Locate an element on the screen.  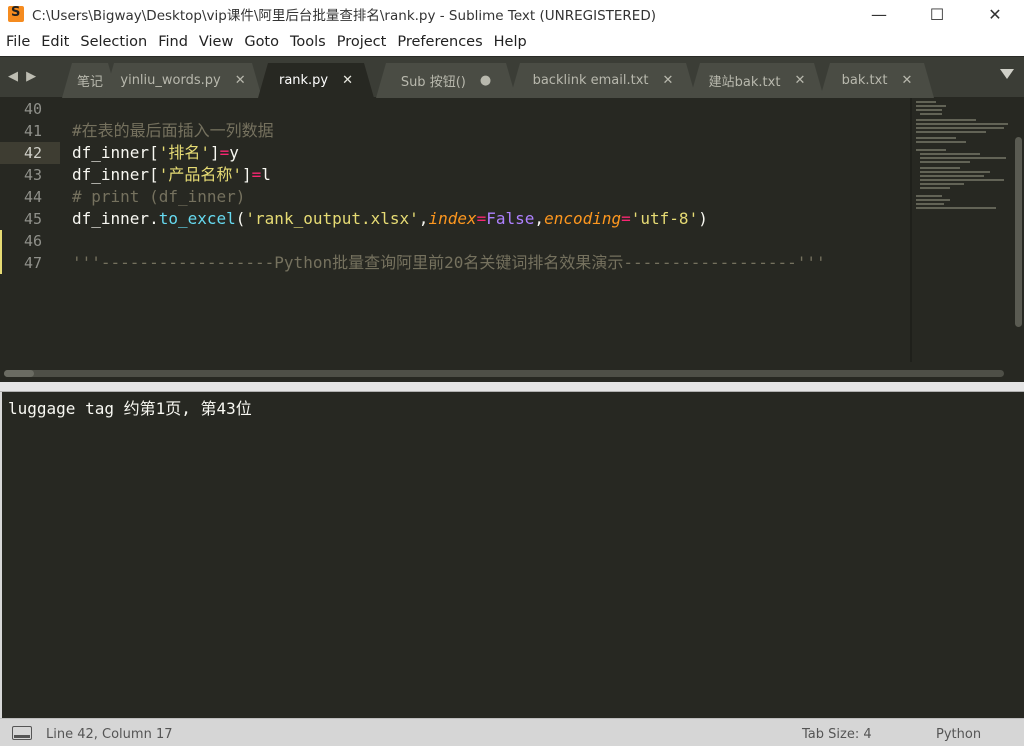
code-string: '产品名称' is located at coordinates (200, 174).